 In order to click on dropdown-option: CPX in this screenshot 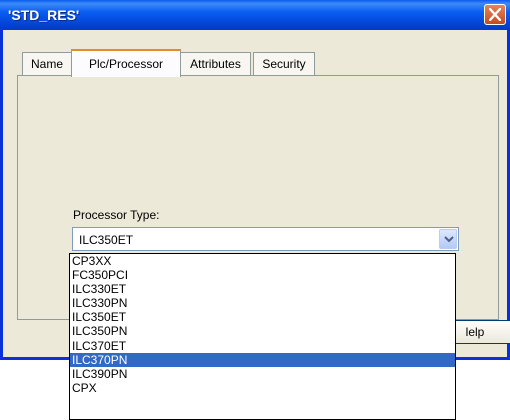, I will do `click(262, 388)`.